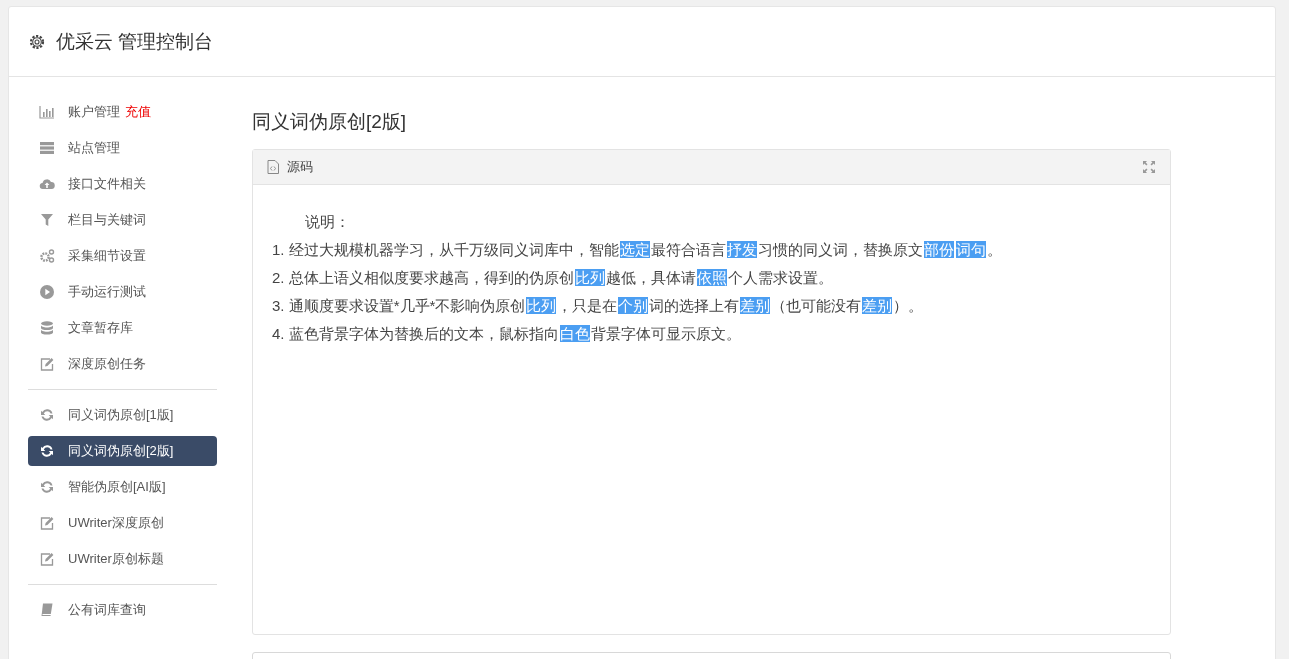 This screenshot has height=659, width=1289. Describe the element at coordinates (47, 184) in the screenshot. I see `cloud-icon` at that location.